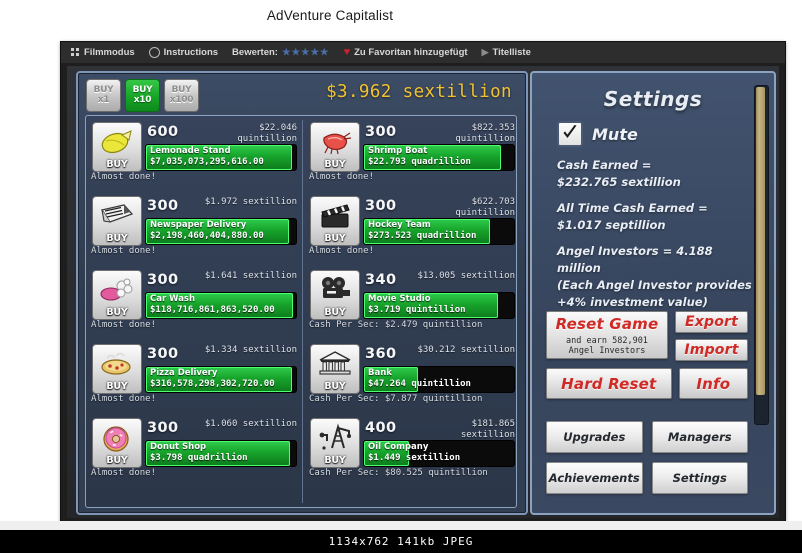 Image resolution: width=802 pixels, height=553 pixels. I want to click on progress-text: Oil Company $1.449 sextillion, so click(439, 453).